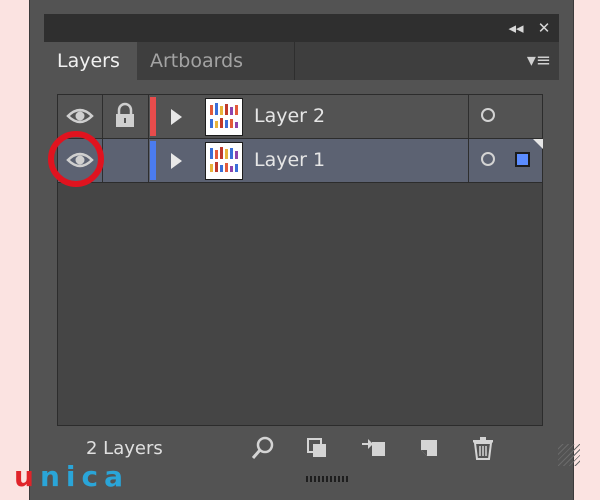 This screenshot has height=500, width=600. Describe the element at coordinates (327, 479) in the screenshot. I see `panel-resize-grip` at that location.